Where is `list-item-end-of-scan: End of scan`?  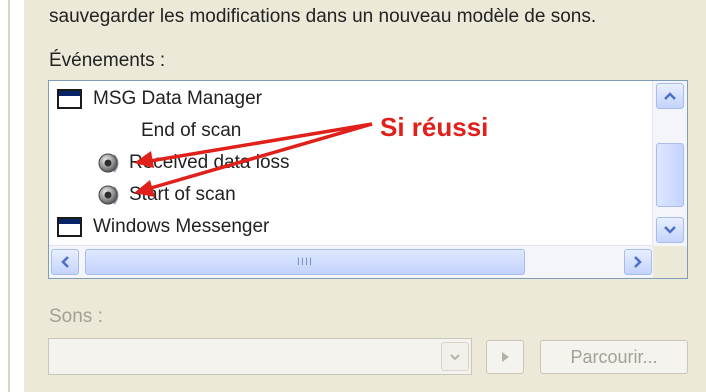 list-item-end-of-scan: End of scan is located at coordinates (191, 131).